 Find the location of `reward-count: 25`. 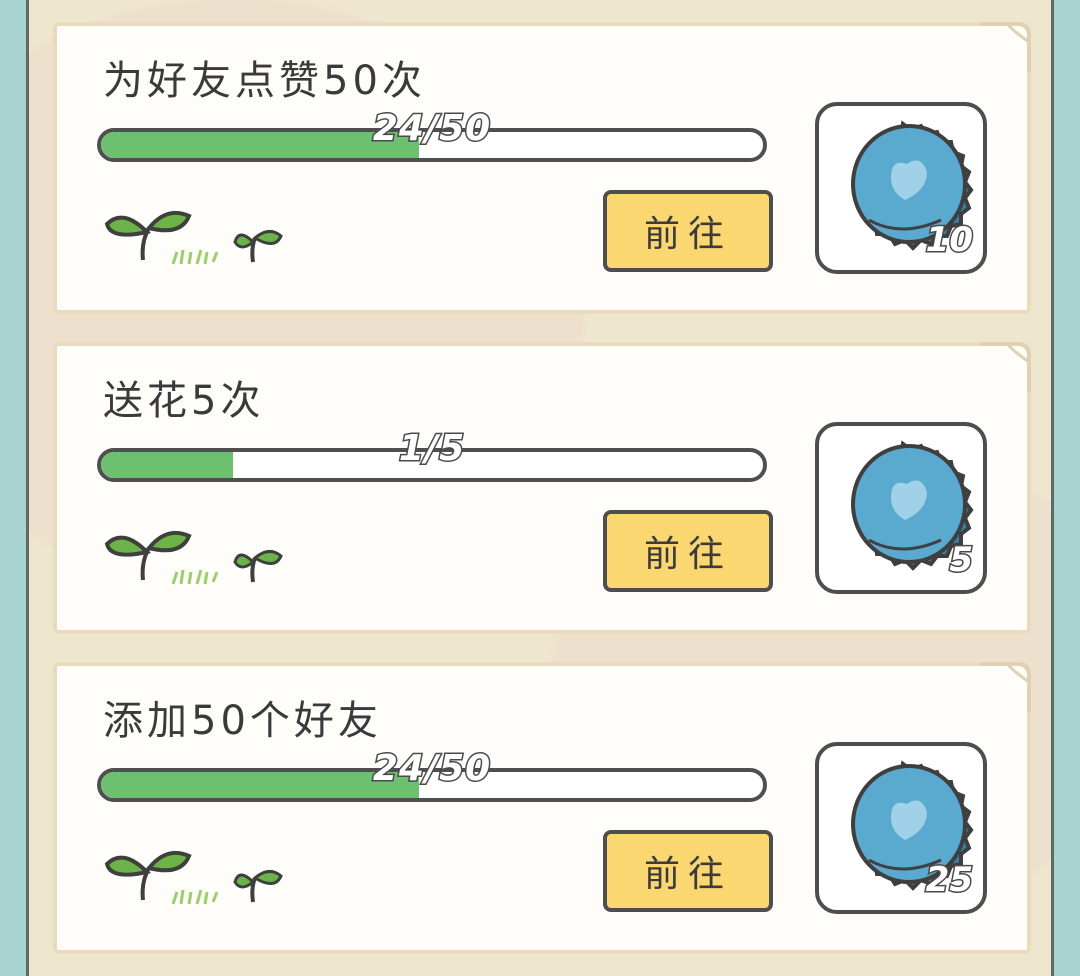

reward-count: 25 is located at coordinates (949, 880).